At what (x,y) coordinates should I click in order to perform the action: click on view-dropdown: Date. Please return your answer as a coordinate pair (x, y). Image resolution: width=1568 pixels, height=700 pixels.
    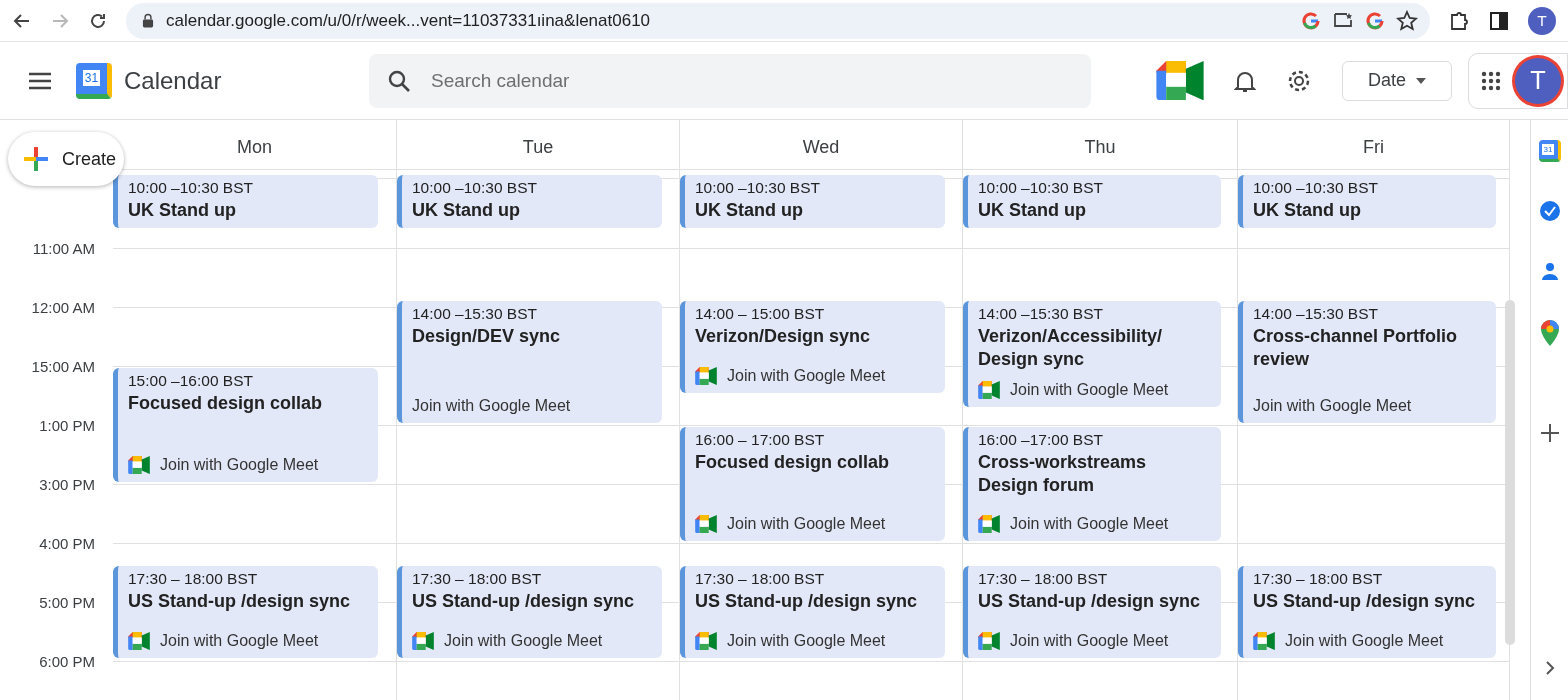
    Looking at the image, I should click on (1397, 80).